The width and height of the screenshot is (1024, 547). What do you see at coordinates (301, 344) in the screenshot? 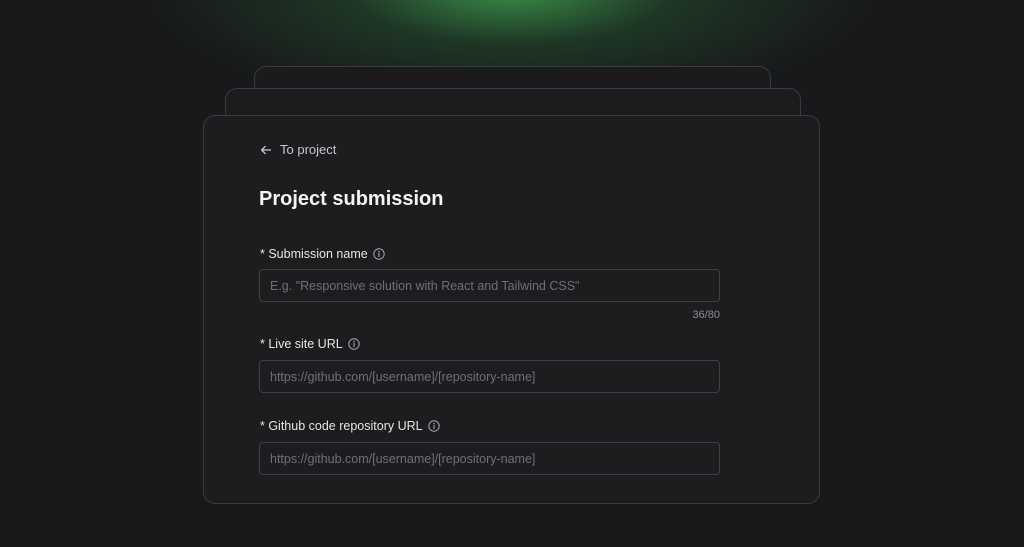
I see `live-site-url-label-text: * Live site URL` at bounding box center [301, 344].